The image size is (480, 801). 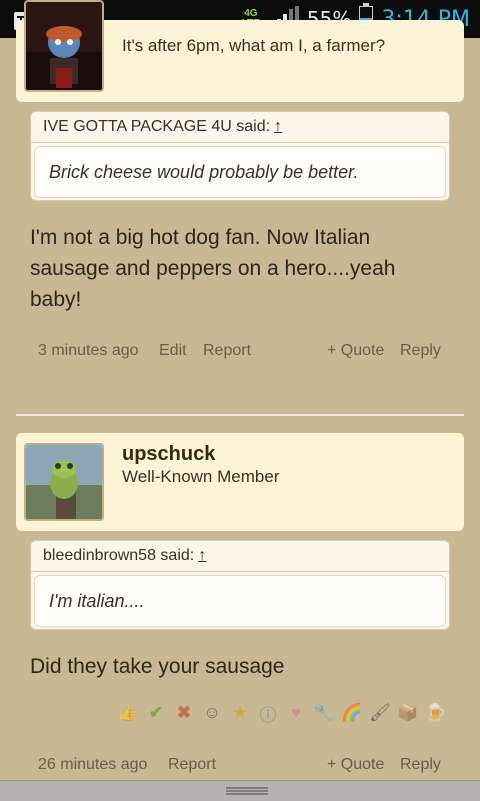 What do you see at coordinates (380, 713) in the screenshot?
I see `creative-icon: 🖌` at bounding box center [380, 713].